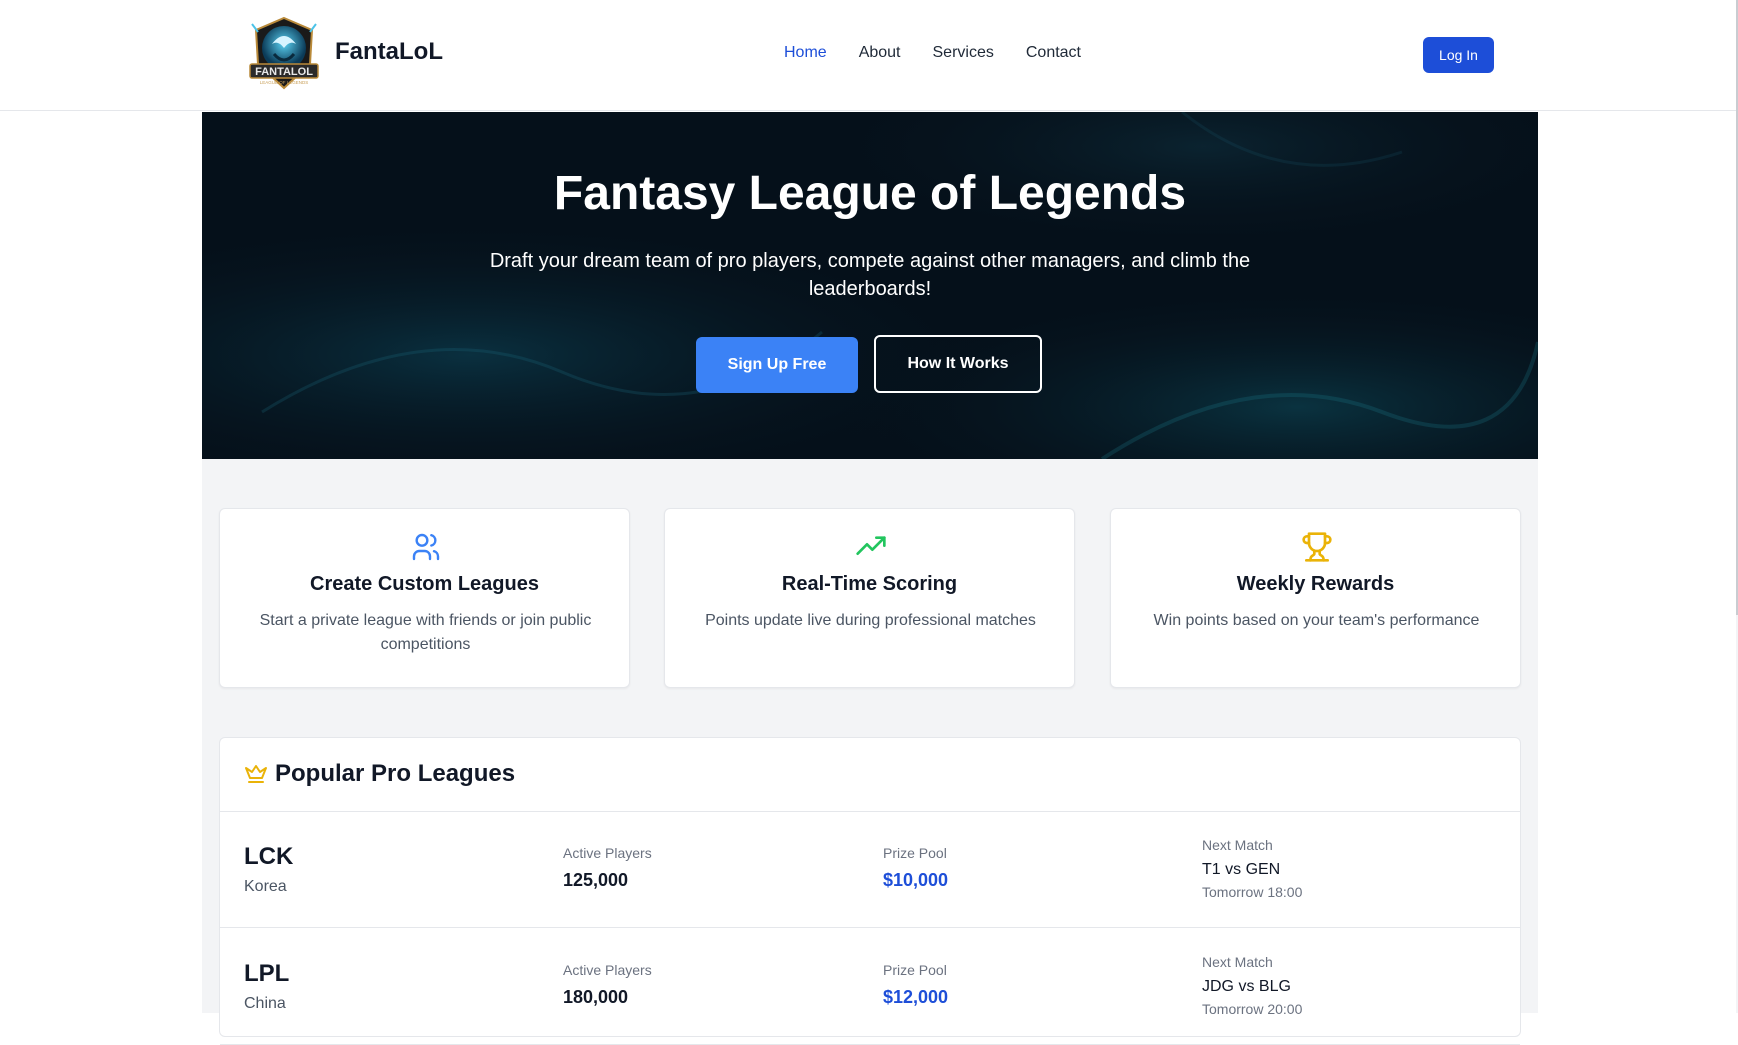 This screenshot has height=1045, width=1738. What do you see at coordinates (958, 364) in the screenshot?
I see `how-it-works-button: How It Works` at bounding box center [958, 364].